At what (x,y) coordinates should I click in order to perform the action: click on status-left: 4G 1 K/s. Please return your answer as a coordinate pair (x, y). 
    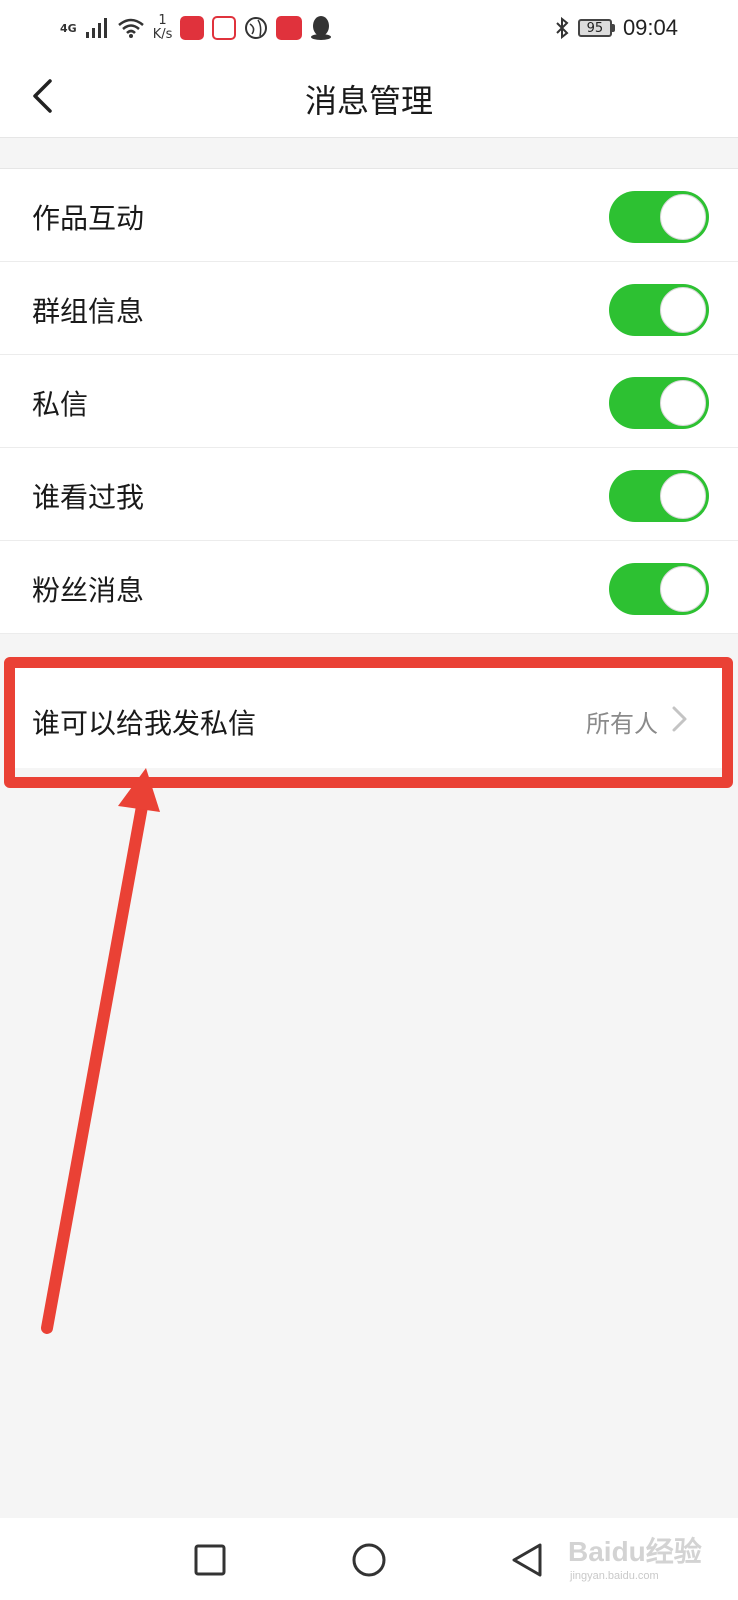
    Looking at the image, I should click on (196, 28).